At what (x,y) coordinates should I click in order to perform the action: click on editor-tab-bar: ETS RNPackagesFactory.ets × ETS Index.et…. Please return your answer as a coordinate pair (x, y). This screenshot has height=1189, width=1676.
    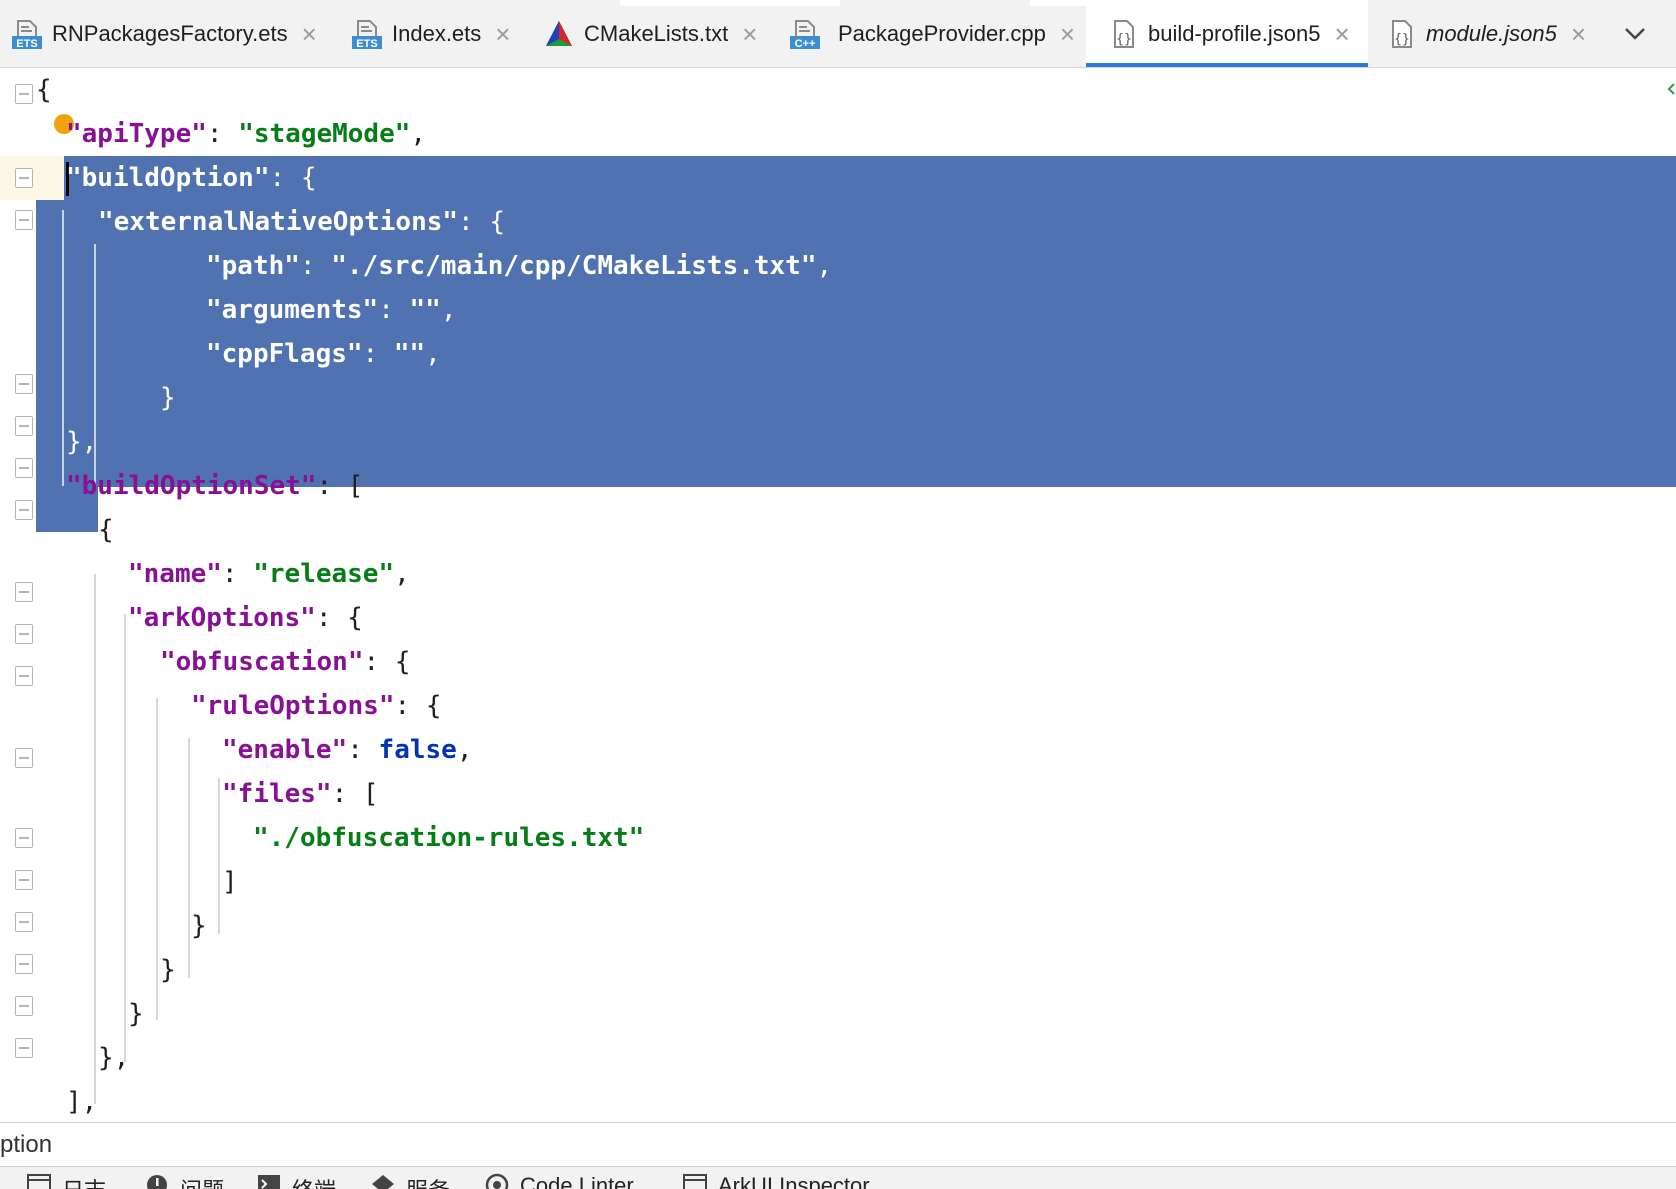
    Looking at the image, I should click on (838, 34).